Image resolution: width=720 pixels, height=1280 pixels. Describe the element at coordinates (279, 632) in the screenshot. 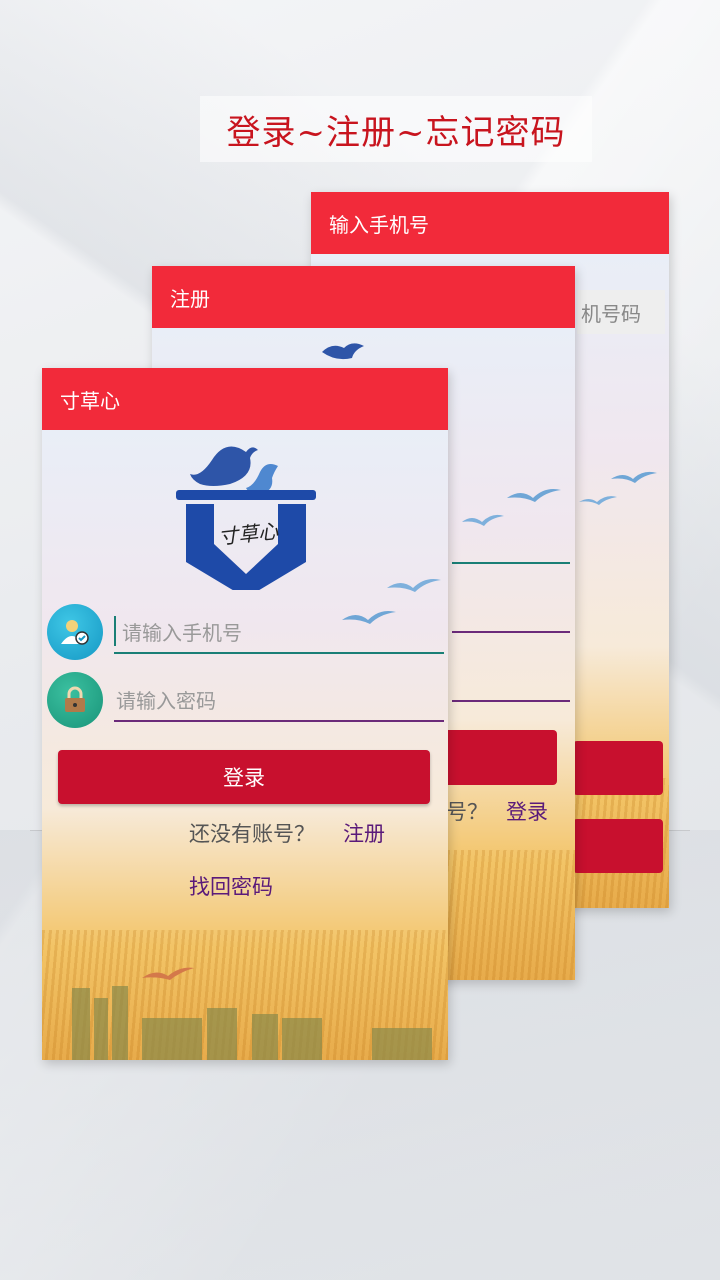

I see `phone-input: 请输入手机号` at that location.